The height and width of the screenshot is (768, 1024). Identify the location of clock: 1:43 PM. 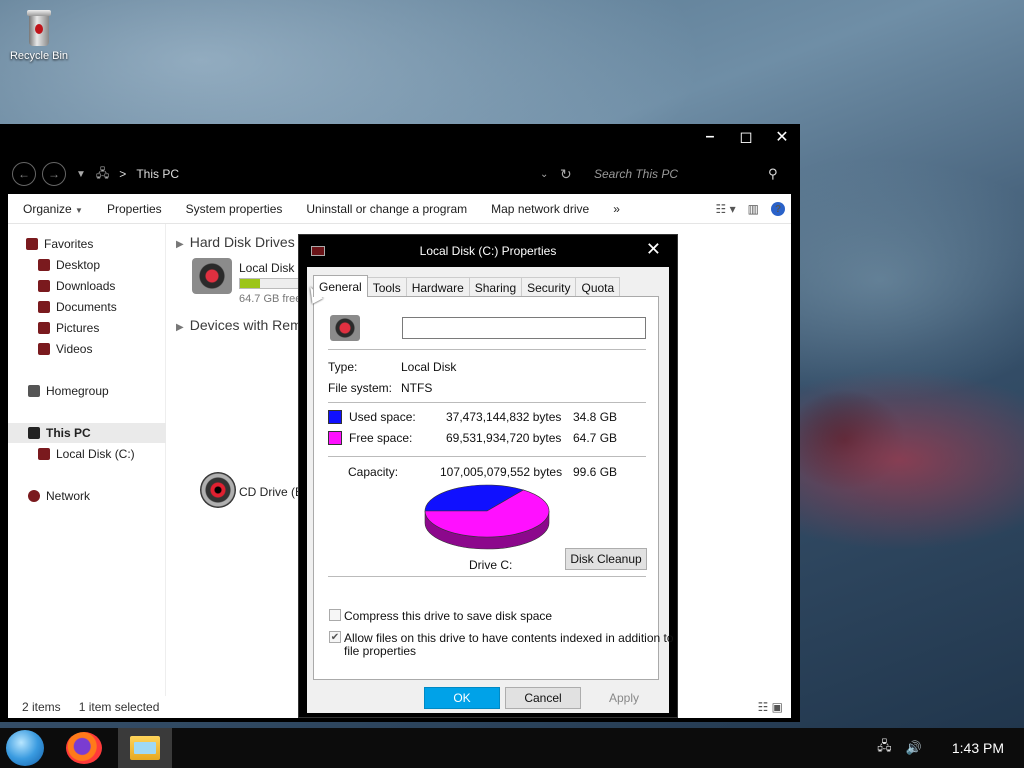
(978, 748).